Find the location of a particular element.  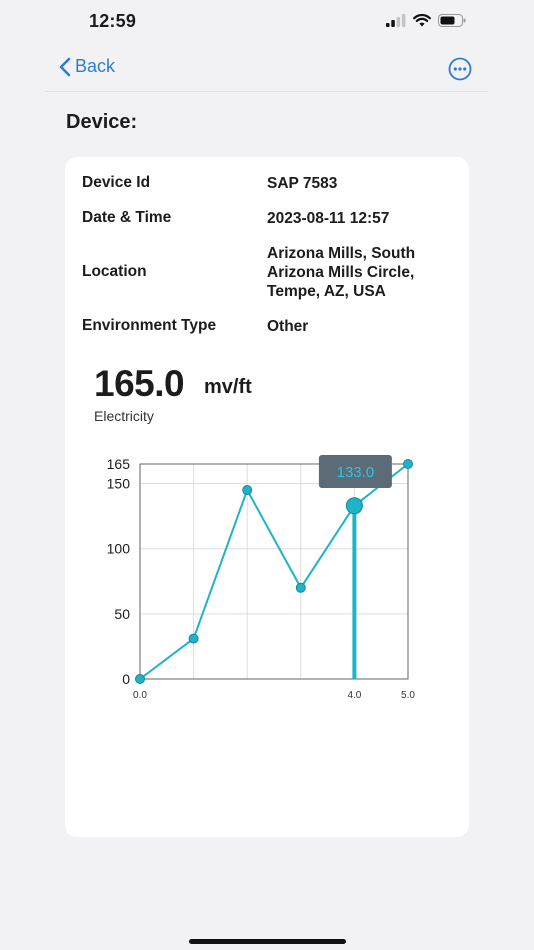

reading-label: Electricity is located at coordinates (124, 416).